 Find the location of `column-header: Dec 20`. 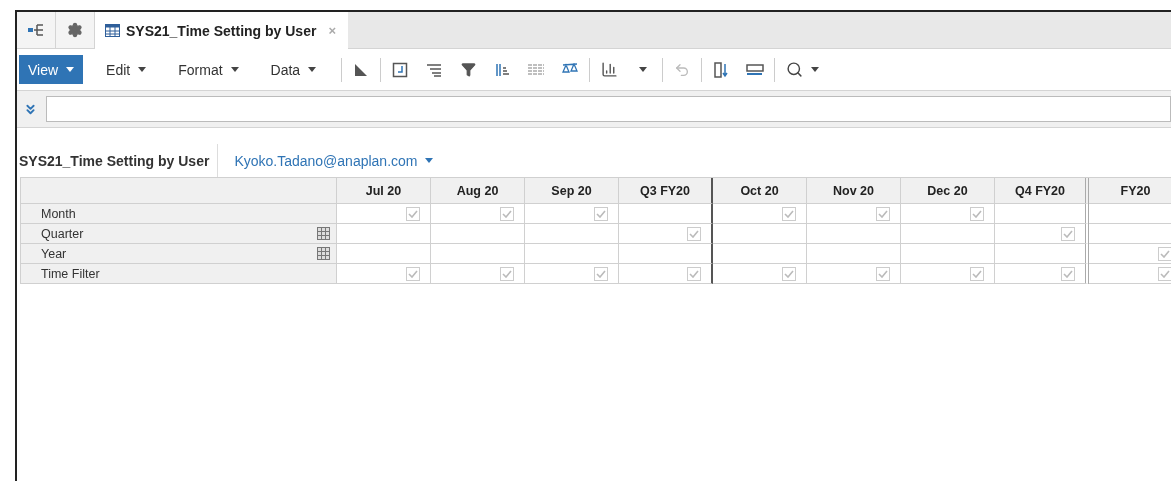

column-header: Dec 20 is located at coordinates (948, 191).